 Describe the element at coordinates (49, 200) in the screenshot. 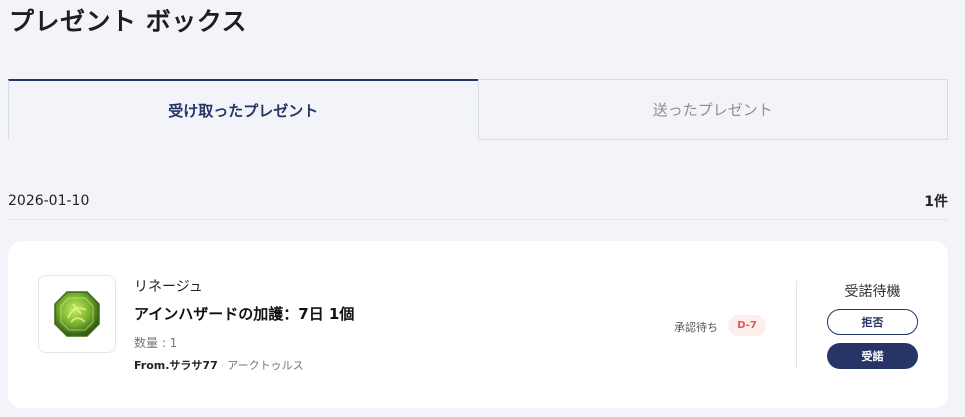

I see `group-date: 2026-01-10` at that location.